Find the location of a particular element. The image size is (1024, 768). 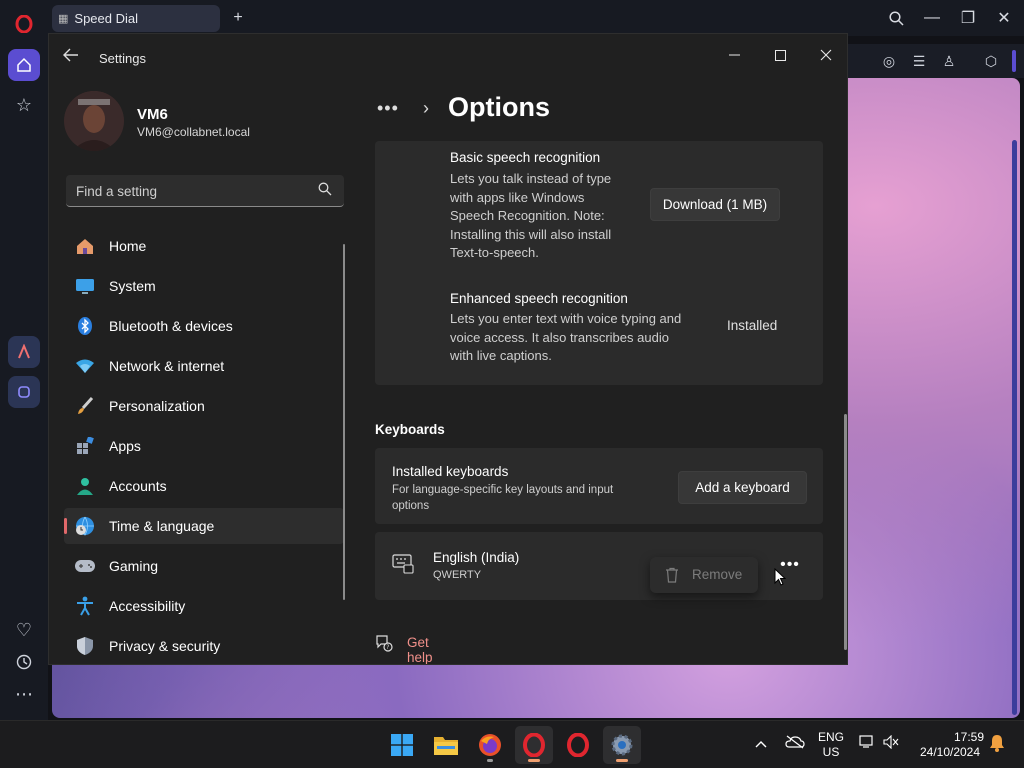

download-button: Download (1 MB) is located at coordinates (715, 204).